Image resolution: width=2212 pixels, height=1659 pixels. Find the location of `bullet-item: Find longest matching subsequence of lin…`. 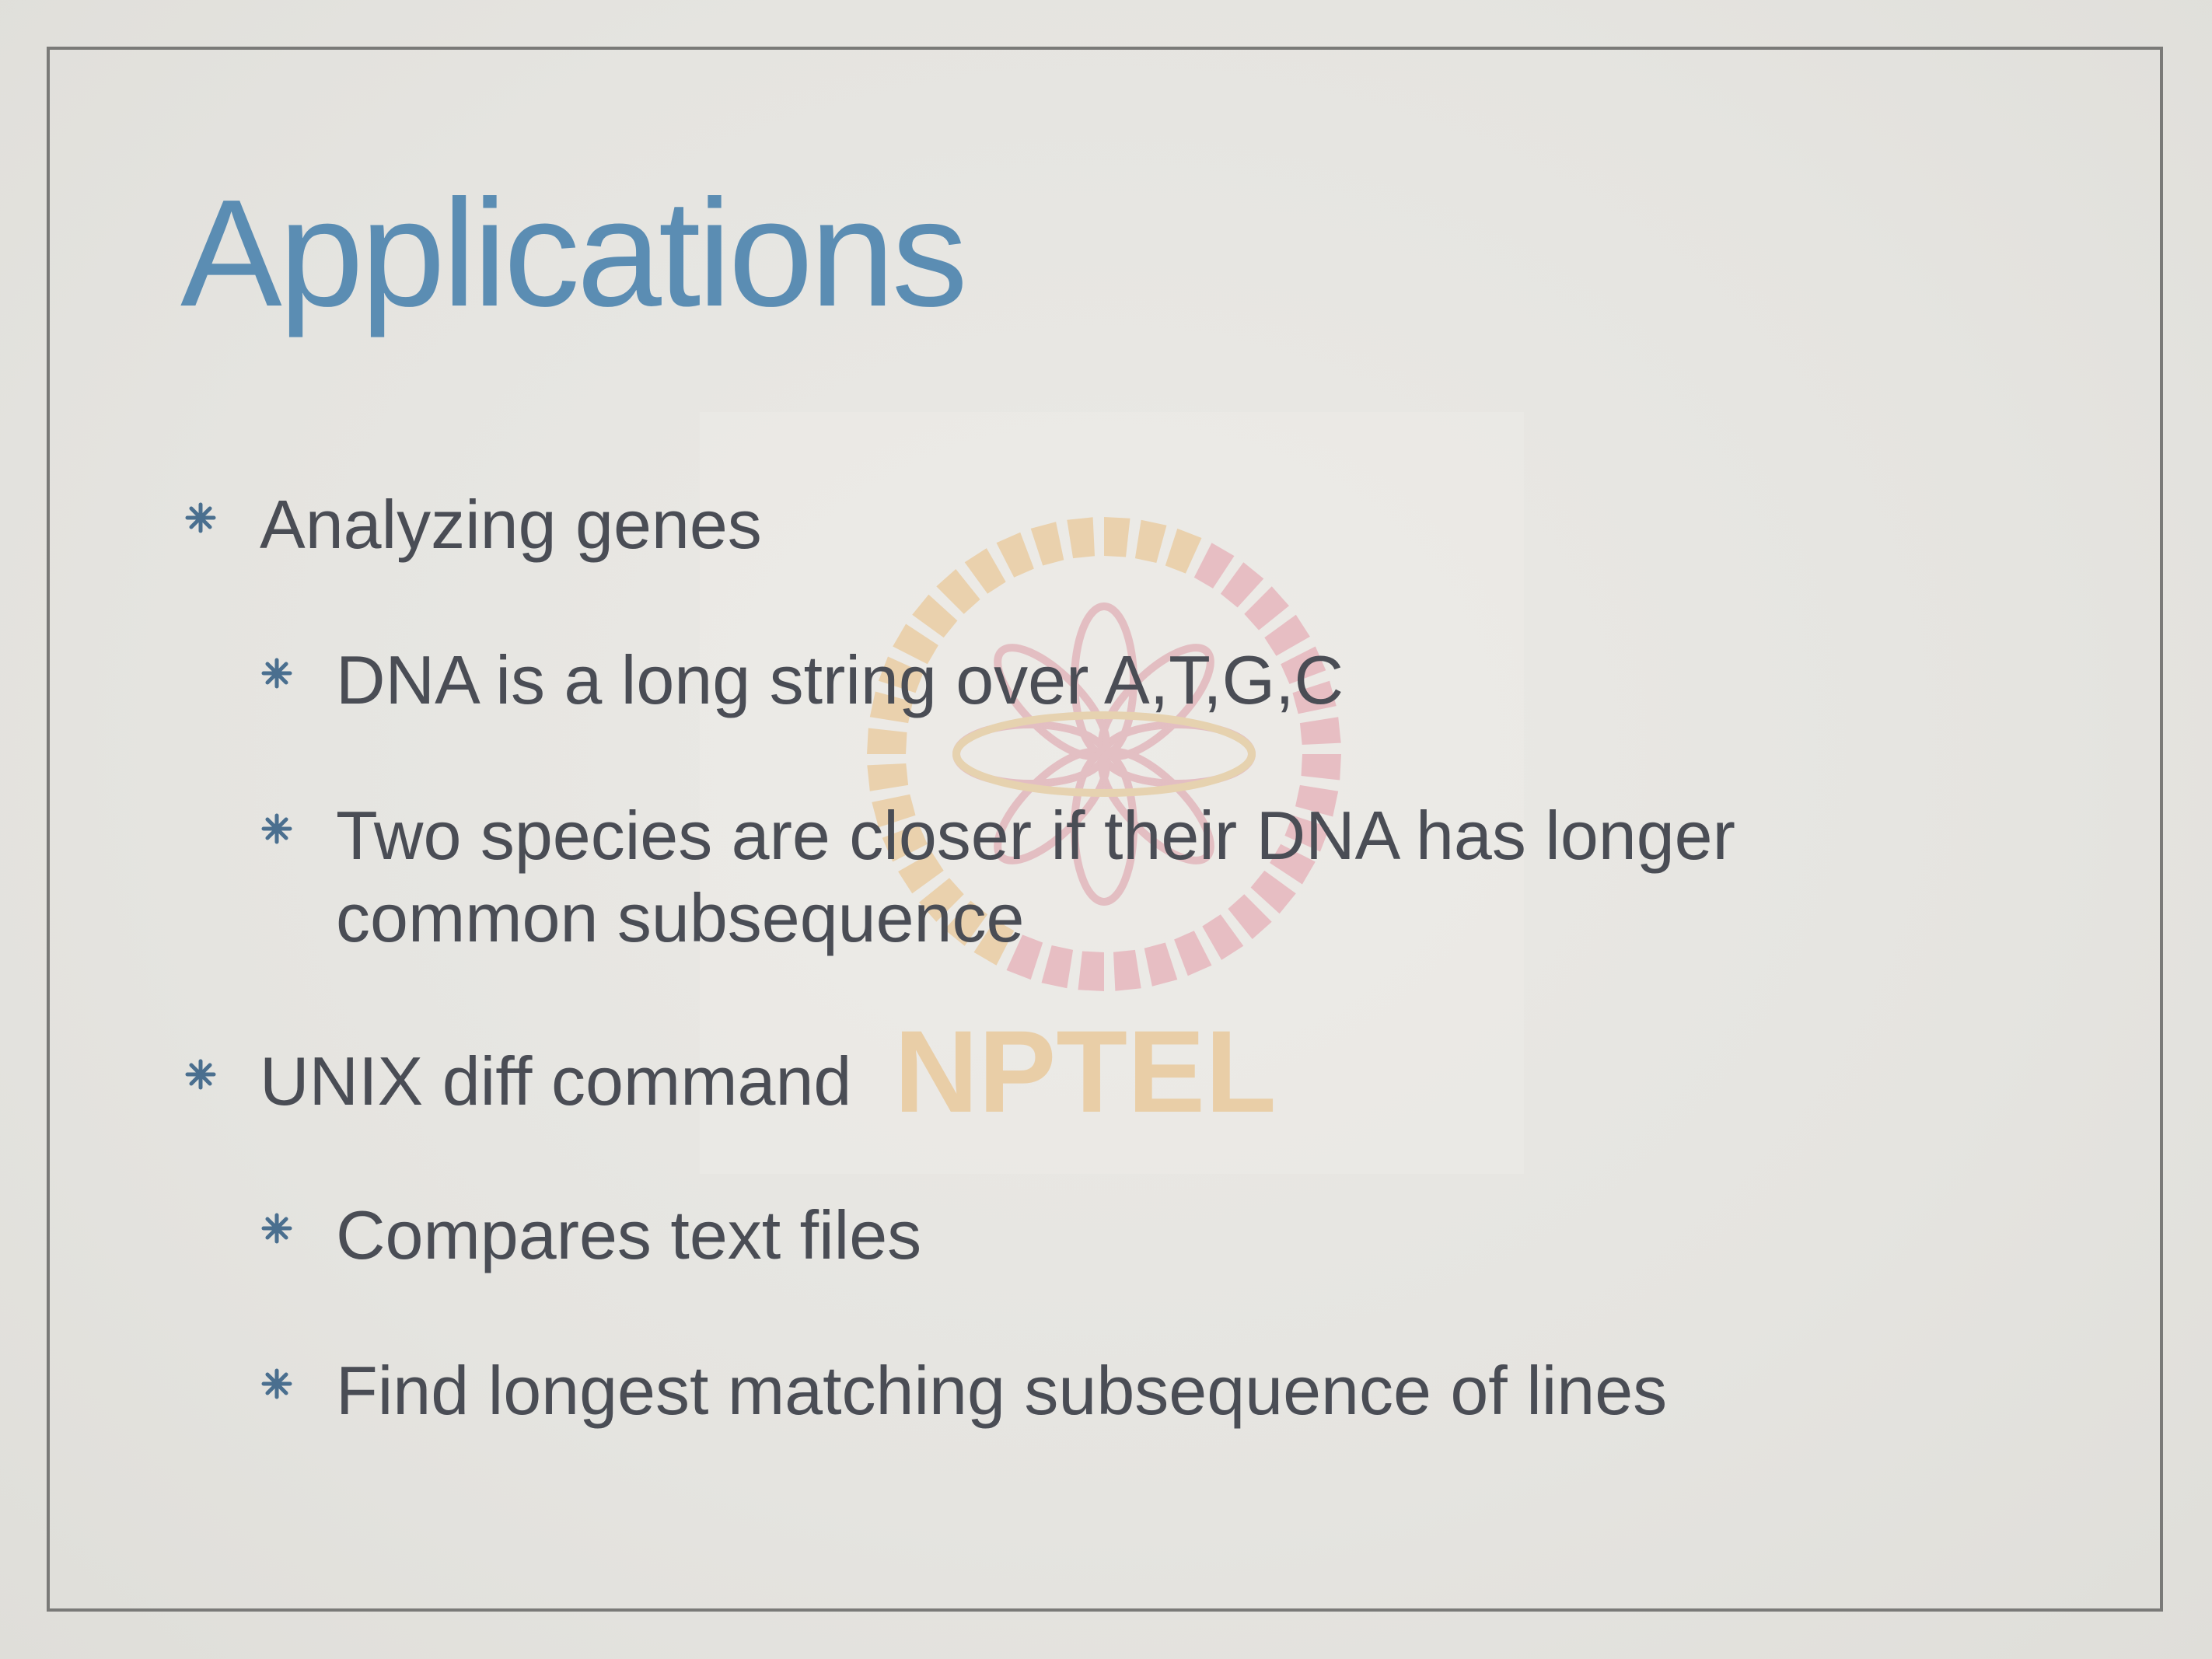

bullet-item: Find longest matching subsequence of lin… is located at coordinates (964, 1391).